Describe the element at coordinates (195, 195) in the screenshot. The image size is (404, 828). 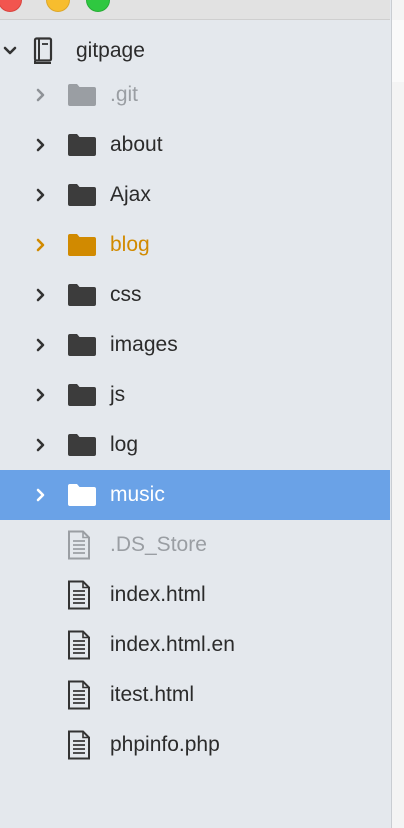
I see `tree-folder-ajax: Ajax` at that location.